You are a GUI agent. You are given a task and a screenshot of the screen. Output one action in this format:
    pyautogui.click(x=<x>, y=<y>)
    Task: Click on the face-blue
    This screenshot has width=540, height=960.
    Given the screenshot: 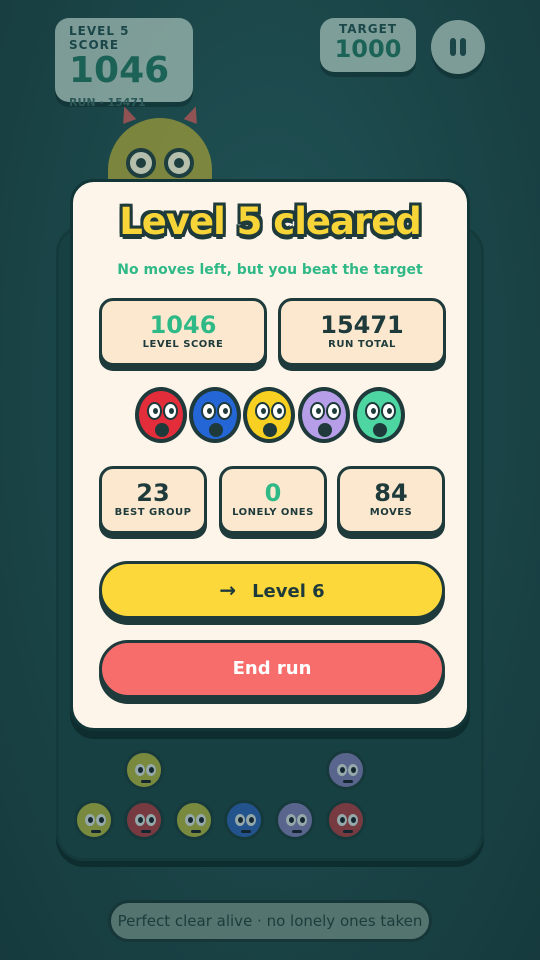 What is the action you would take?
    pyautogui.click(x=215, y=415)
    